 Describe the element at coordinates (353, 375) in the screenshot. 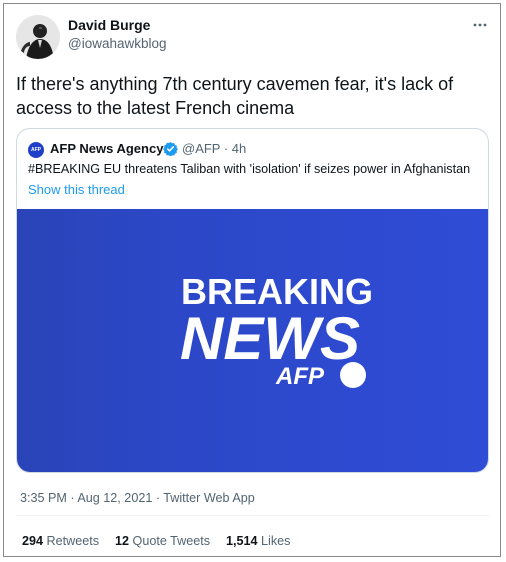

I see `afp-logo-dot` at that location.